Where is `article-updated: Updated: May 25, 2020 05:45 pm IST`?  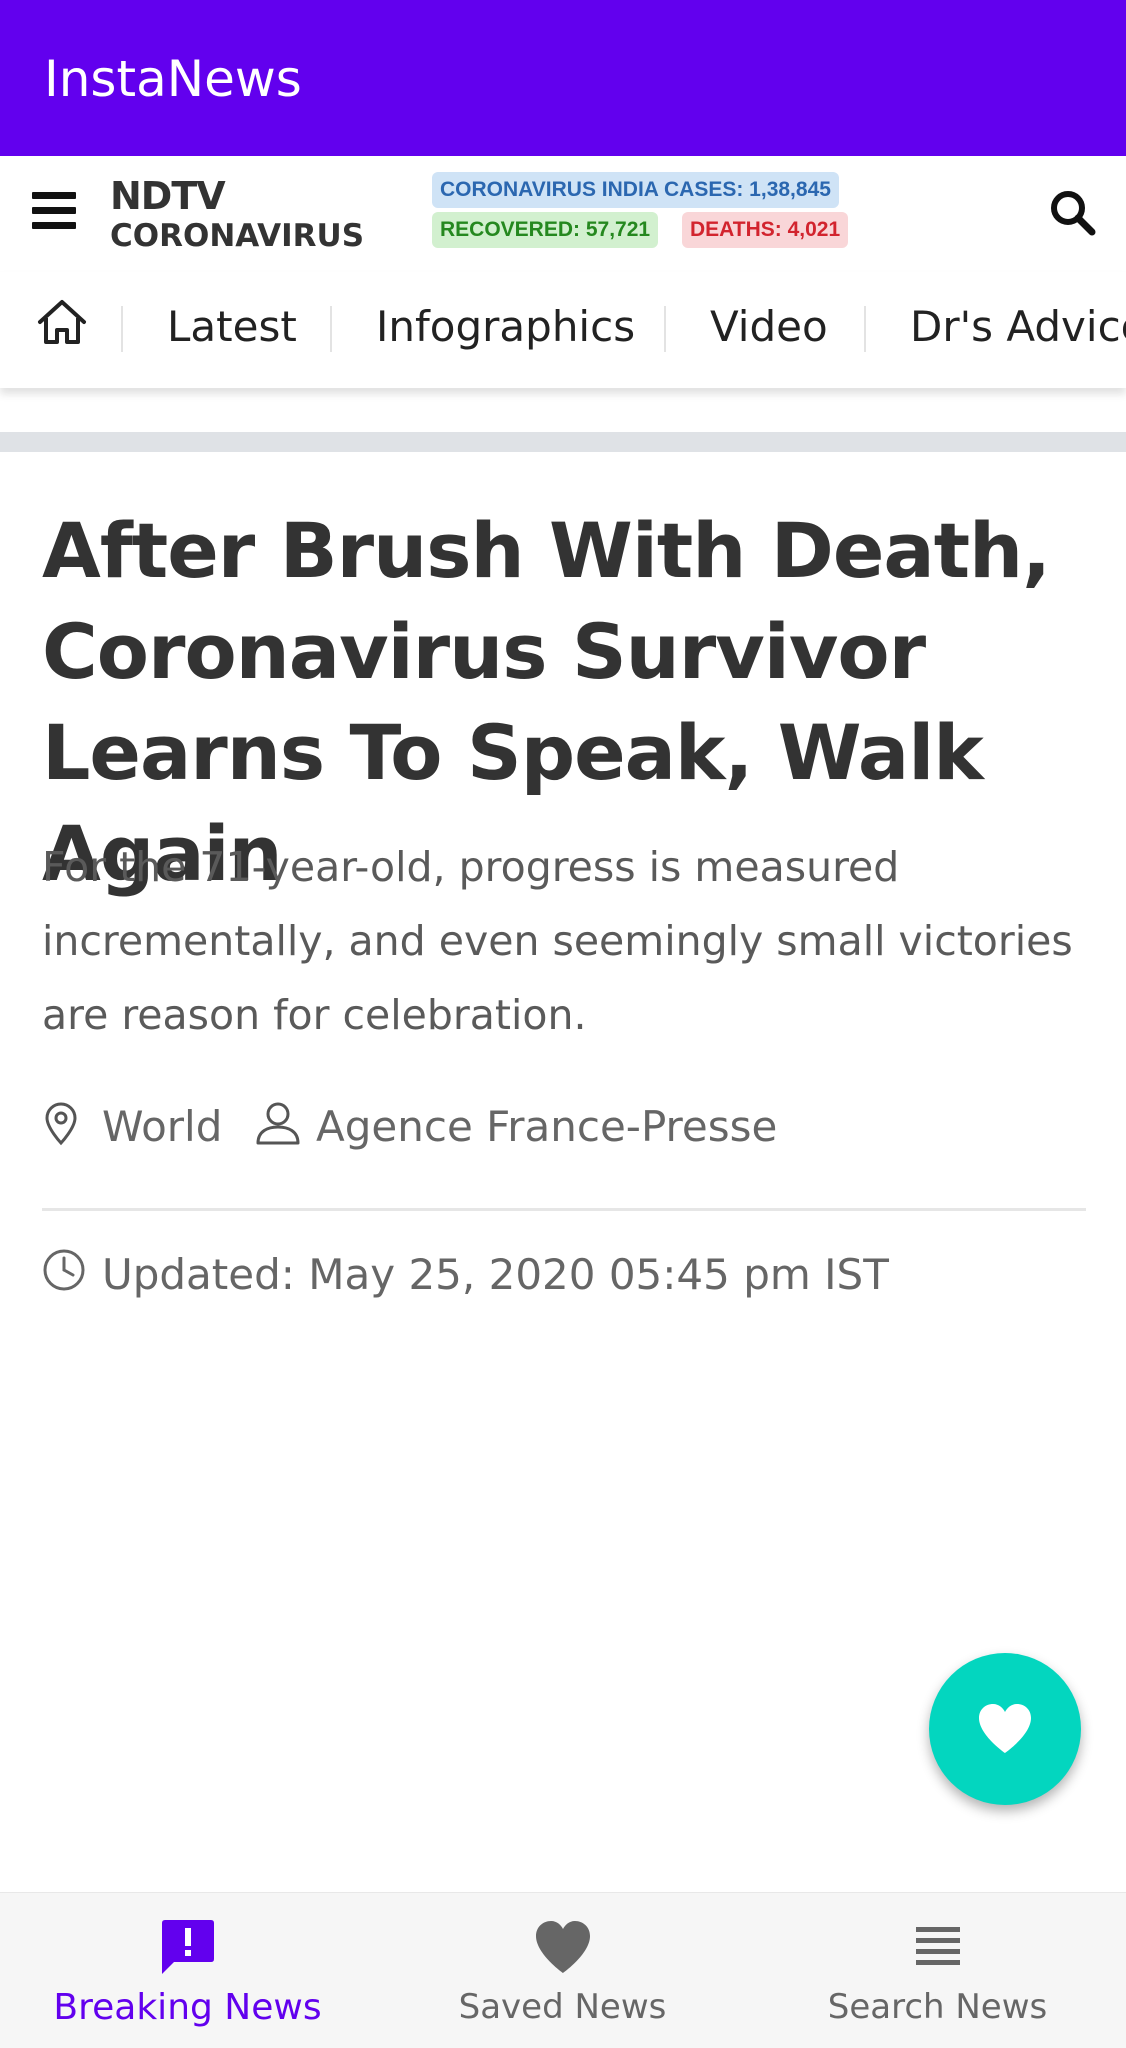 article-updated: Updated: May 25, 2020 05:45 pm IST is located at coordinates (562, 1274).